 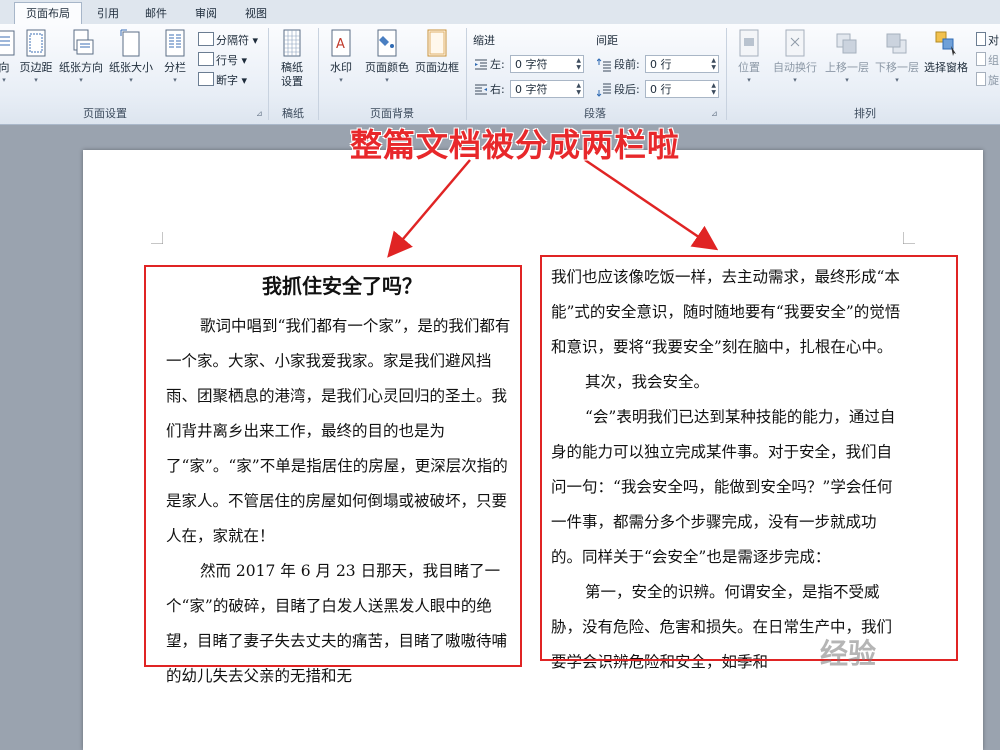 I want to click on tab-view: 视图, so click(x=256, y=13).